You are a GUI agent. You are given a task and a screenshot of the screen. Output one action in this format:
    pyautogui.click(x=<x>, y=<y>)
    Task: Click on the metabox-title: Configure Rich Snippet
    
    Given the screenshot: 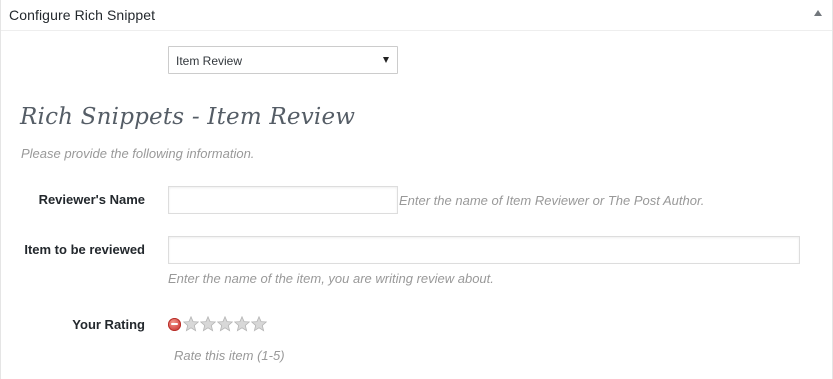 What is the action you would take?
    pyautogui.click(x=82, y=15)
    